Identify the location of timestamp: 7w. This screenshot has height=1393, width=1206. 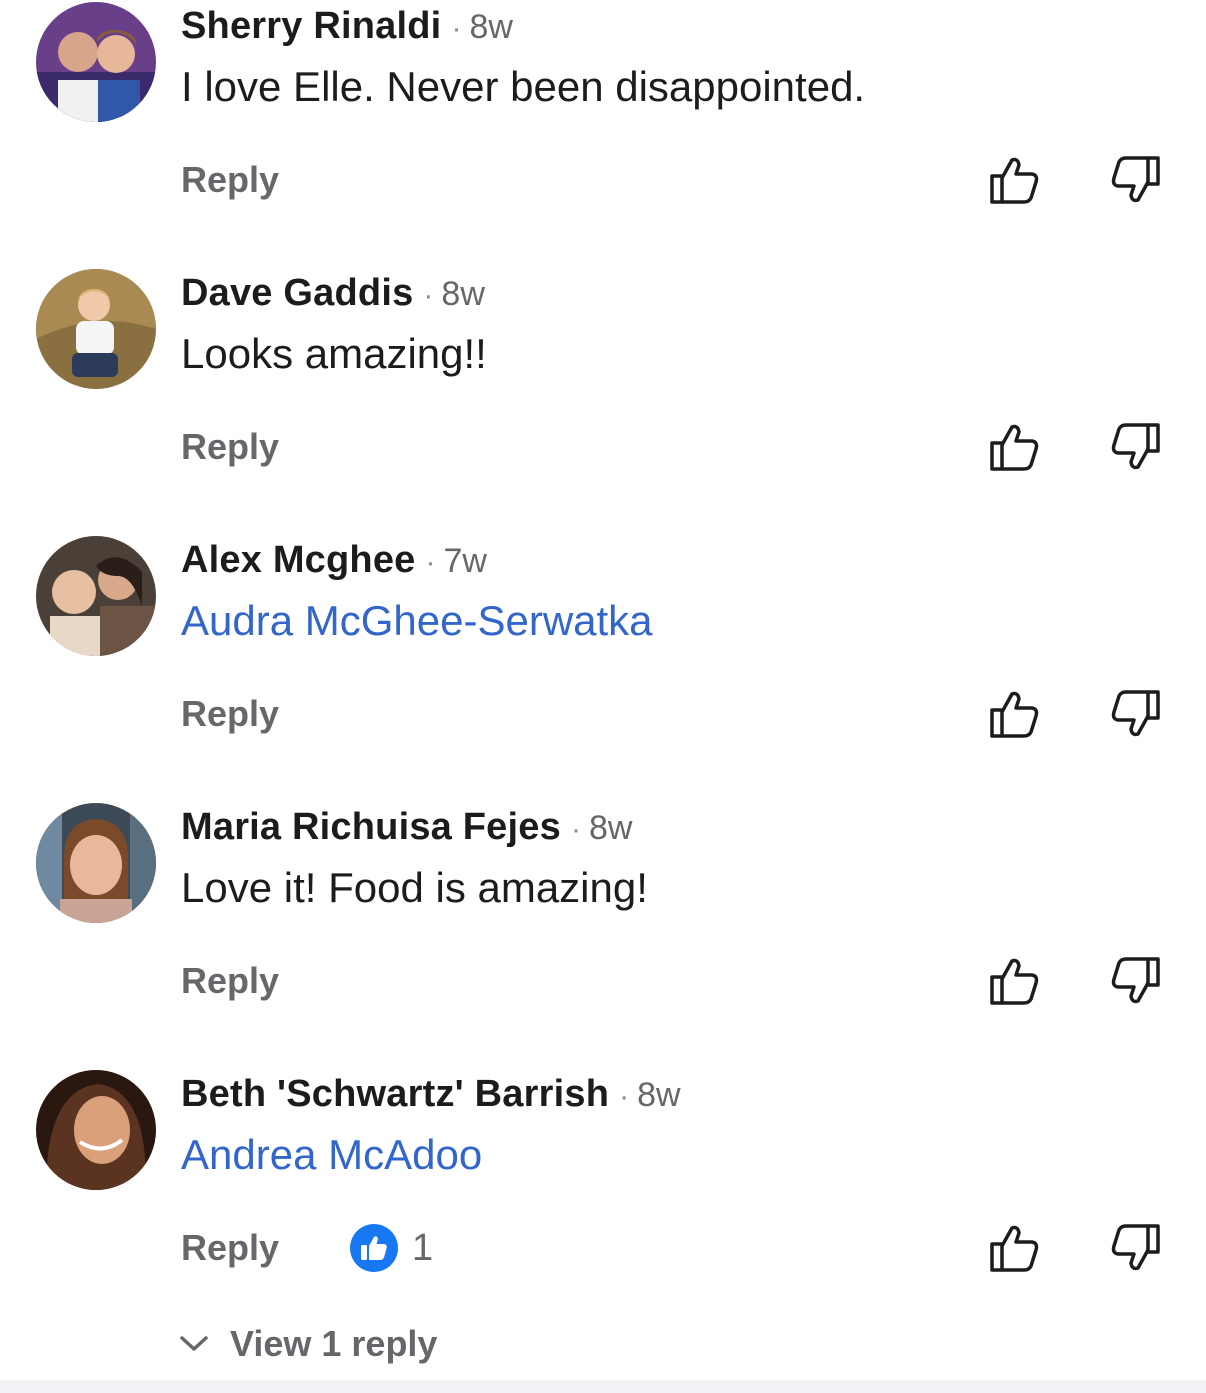
(465, 561).